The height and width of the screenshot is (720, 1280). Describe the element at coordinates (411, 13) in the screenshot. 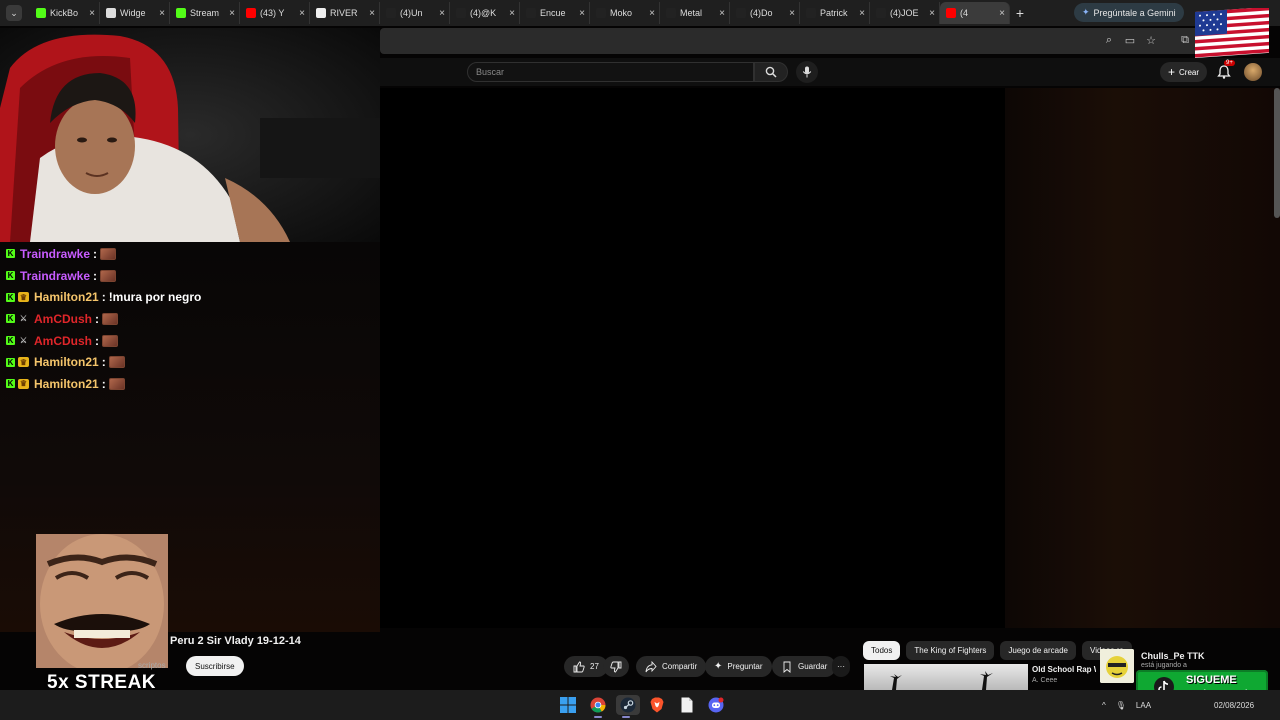

I see `tab-label: (4)Un` at that location.